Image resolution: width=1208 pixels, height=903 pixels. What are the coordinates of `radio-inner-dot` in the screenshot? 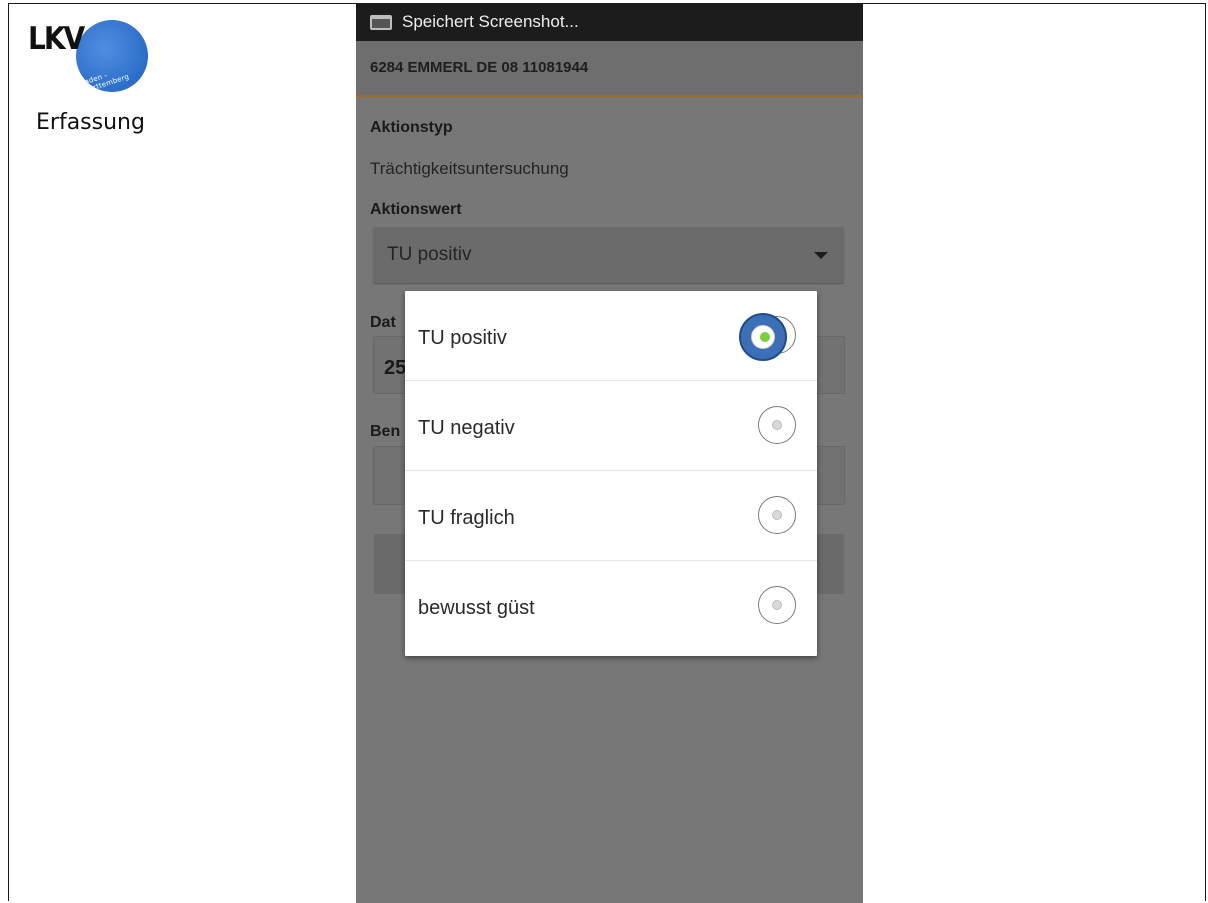 It's located at (763, 337).